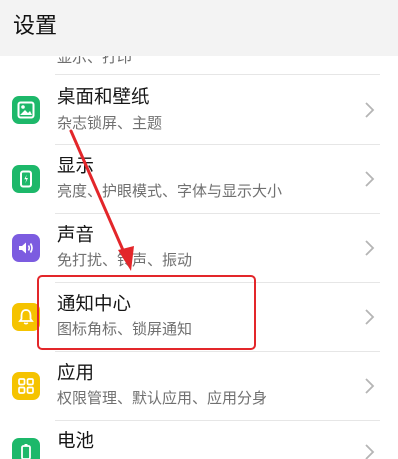 Image resolution: width=398 pixels, height=459 pixels. I want to click on annotation-arrow-icon, so click(101, 200).